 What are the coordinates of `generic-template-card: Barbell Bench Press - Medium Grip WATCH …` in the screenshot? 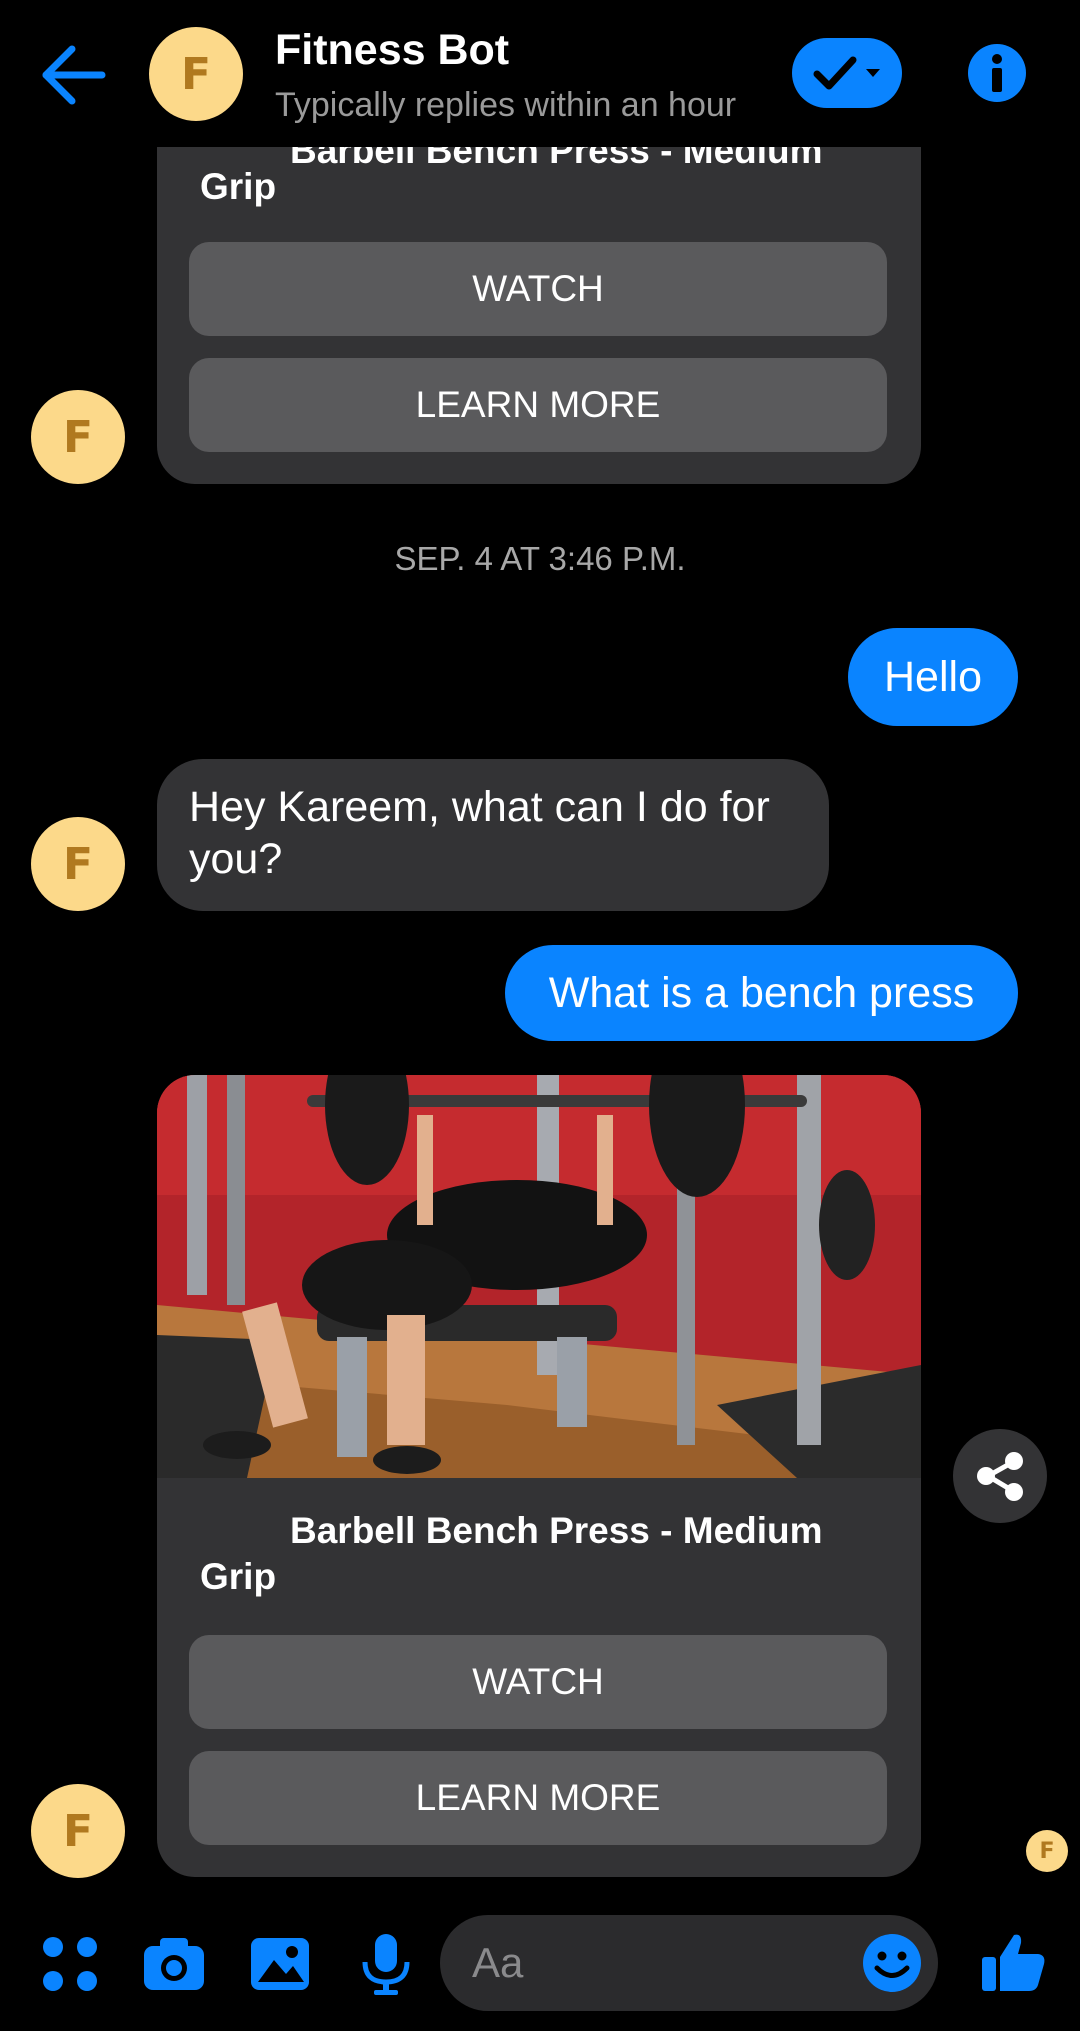 It's located at (539, 297).